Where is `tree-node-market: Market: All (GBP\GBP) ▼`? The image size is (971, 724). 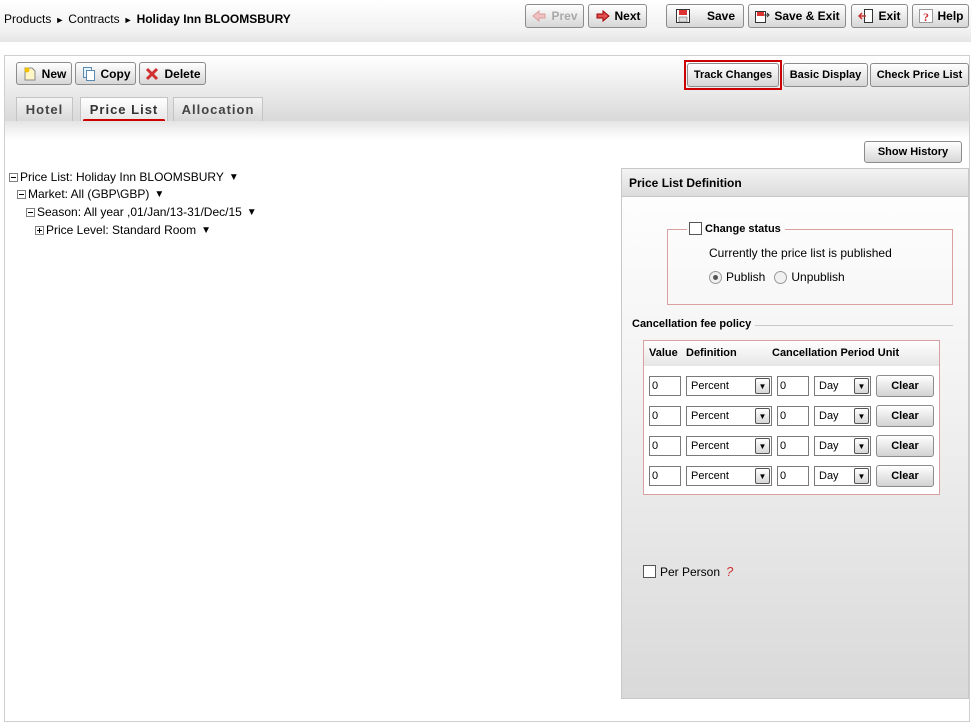 tree-node-market: Market: All (GBP\GBP) ▼ is located at coordinates (90, 194).